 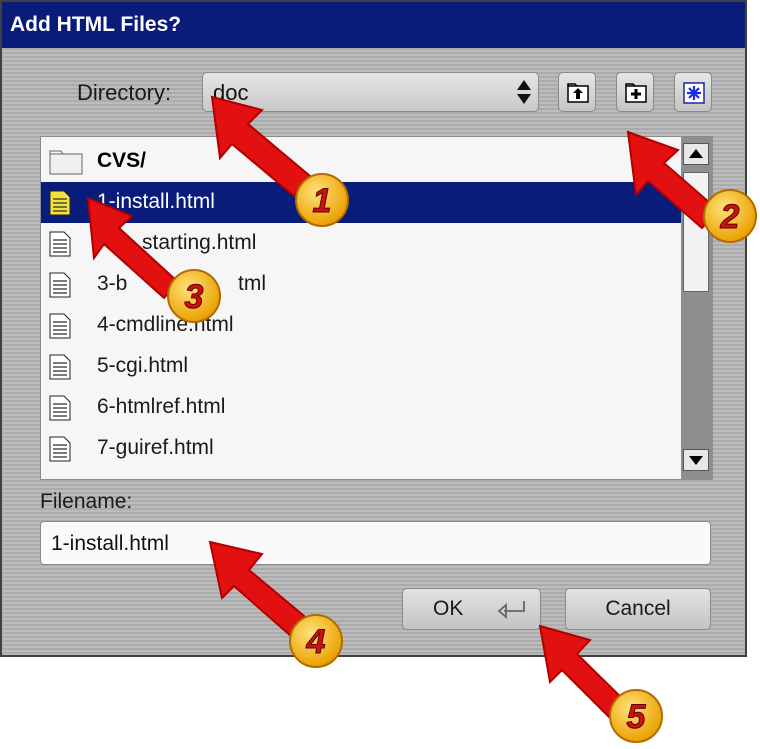 I want to click on callout-number-3: 3, so click(x=194, y=297).